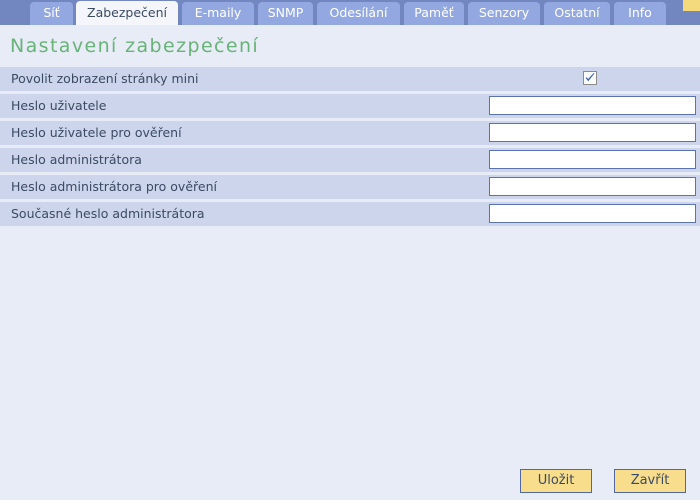  I want to click on row-label: Současné heslo administrátora, so click(108, 213).